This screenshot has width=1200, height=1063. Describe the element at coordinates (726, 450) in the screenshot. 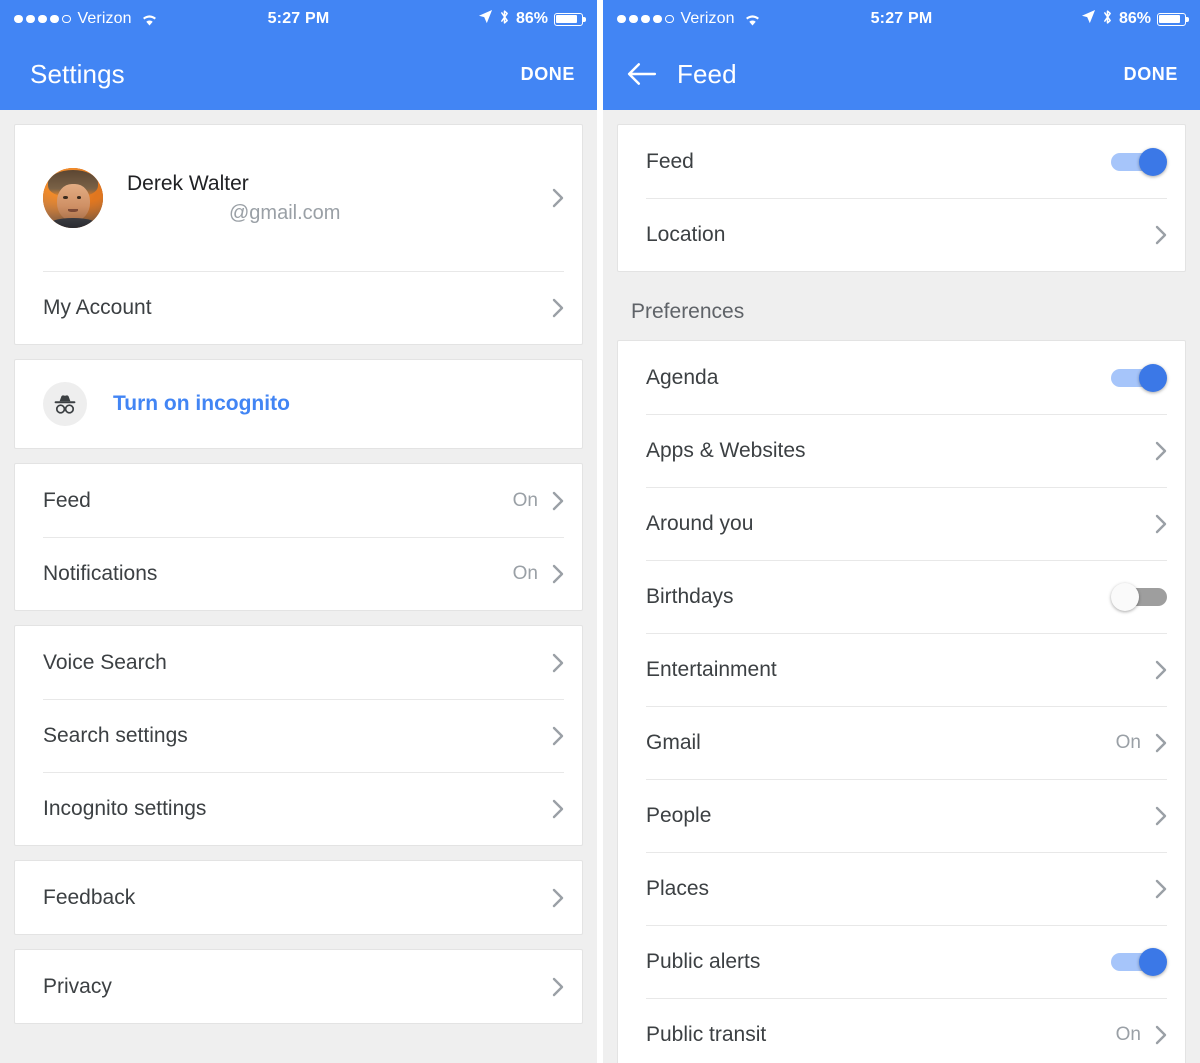

I see `row-label: Apps & Websites` at that location.